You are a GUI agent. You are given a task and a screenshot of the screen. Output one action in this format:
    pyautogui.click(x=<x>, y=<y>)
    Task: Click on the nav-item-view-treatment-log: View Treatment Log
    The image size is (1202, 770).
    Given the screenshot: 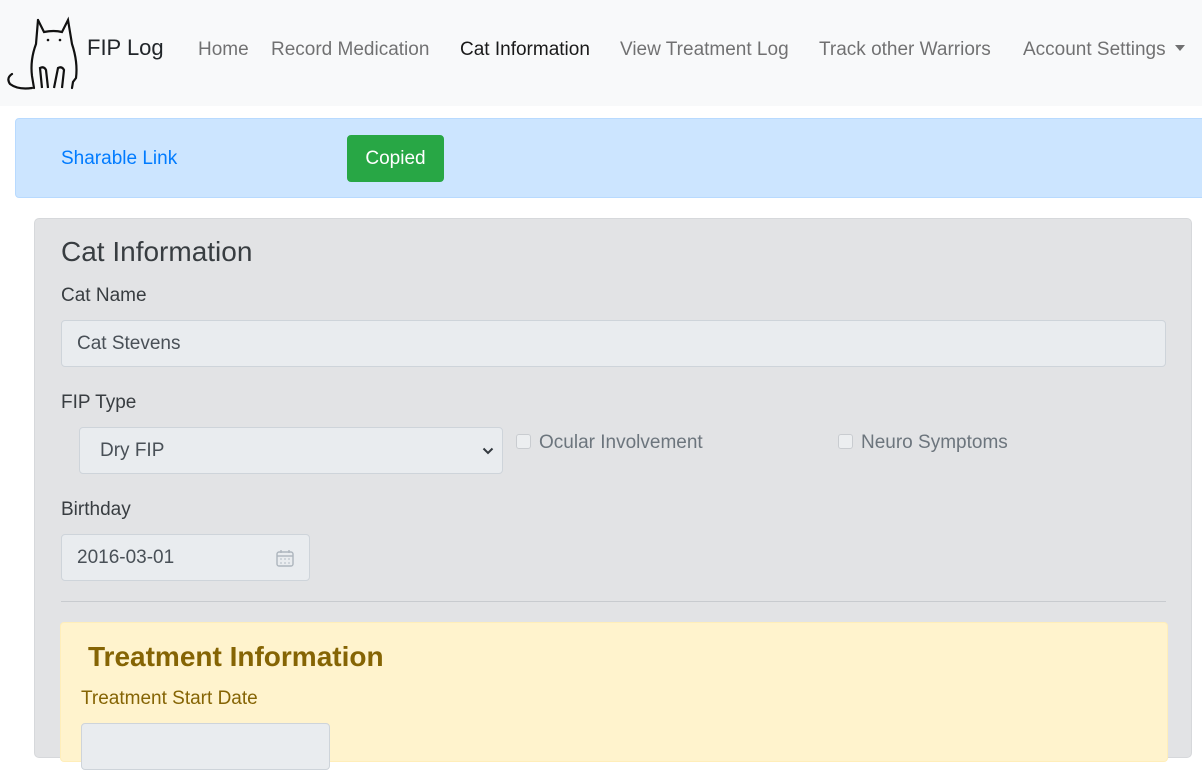 What is the action you would take?
    pyautogui.click(x=704, y=50)
    